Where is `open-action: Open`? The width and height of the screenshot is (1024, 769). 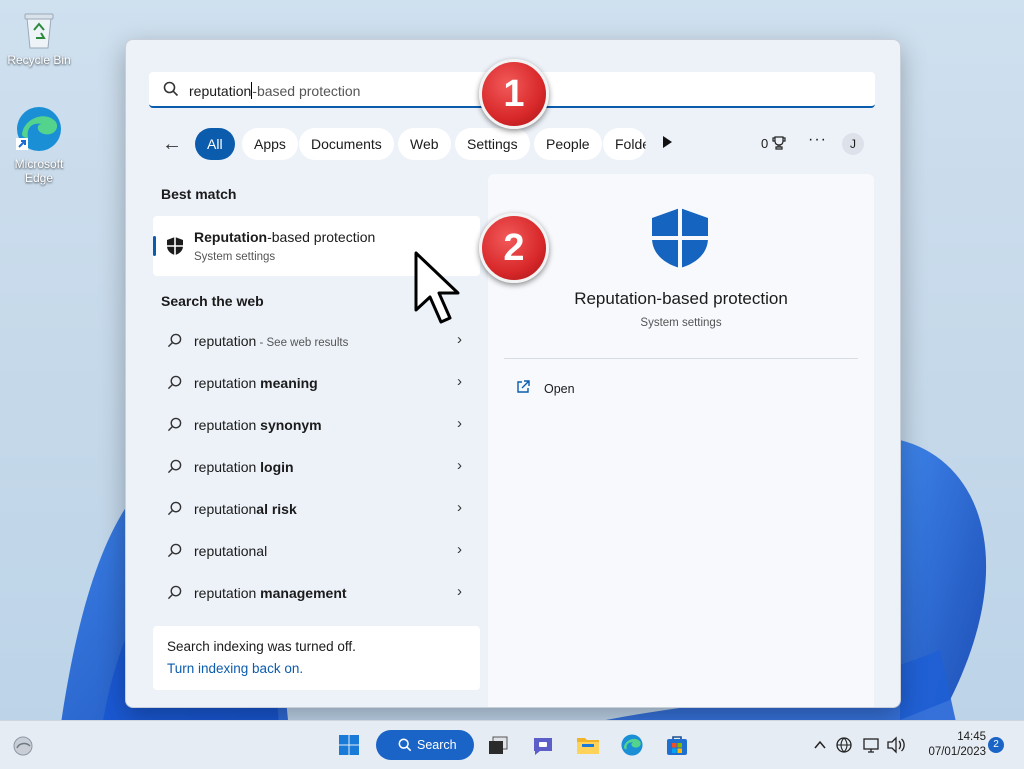
open-action: Open is located at coordinates (559, 389).